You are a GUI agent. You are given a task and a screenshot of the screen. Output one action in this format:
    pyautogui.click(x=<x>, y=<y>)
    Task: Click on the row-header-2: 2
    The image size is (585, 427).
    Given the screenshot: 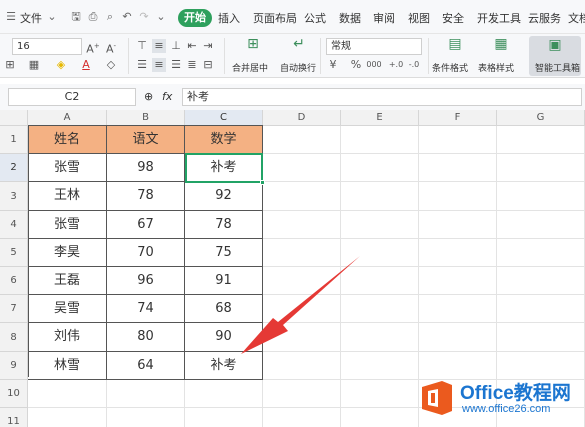 What is the action you would take?
    pyautogui.click(x=14, y=168)
    